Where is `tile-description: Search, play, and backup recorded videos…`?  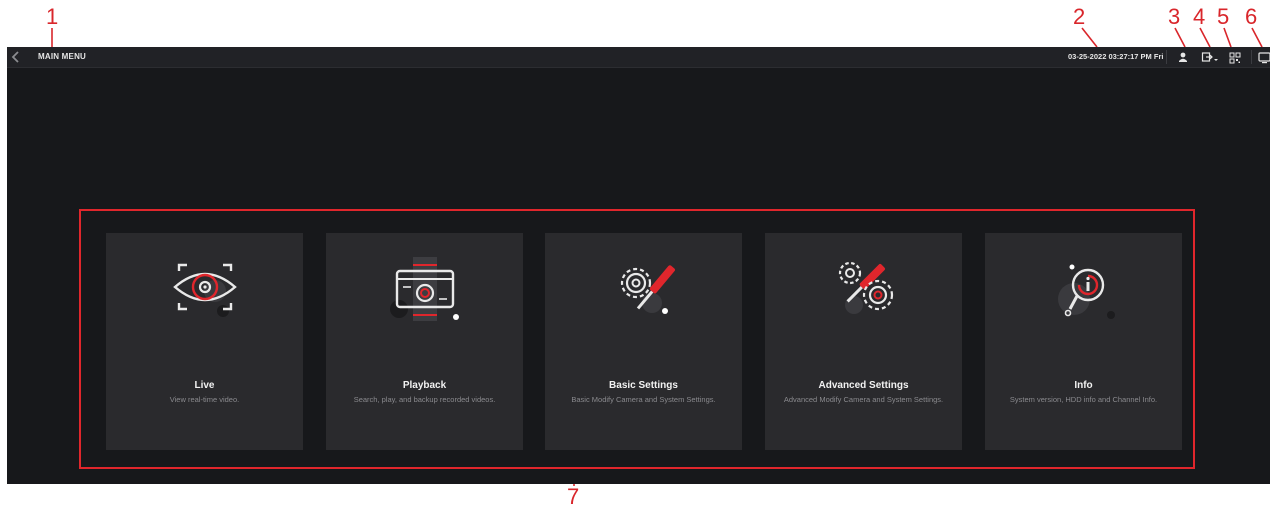 tile-description: Search, play, and backup recorded videos… is located at coordinates (424, 399).